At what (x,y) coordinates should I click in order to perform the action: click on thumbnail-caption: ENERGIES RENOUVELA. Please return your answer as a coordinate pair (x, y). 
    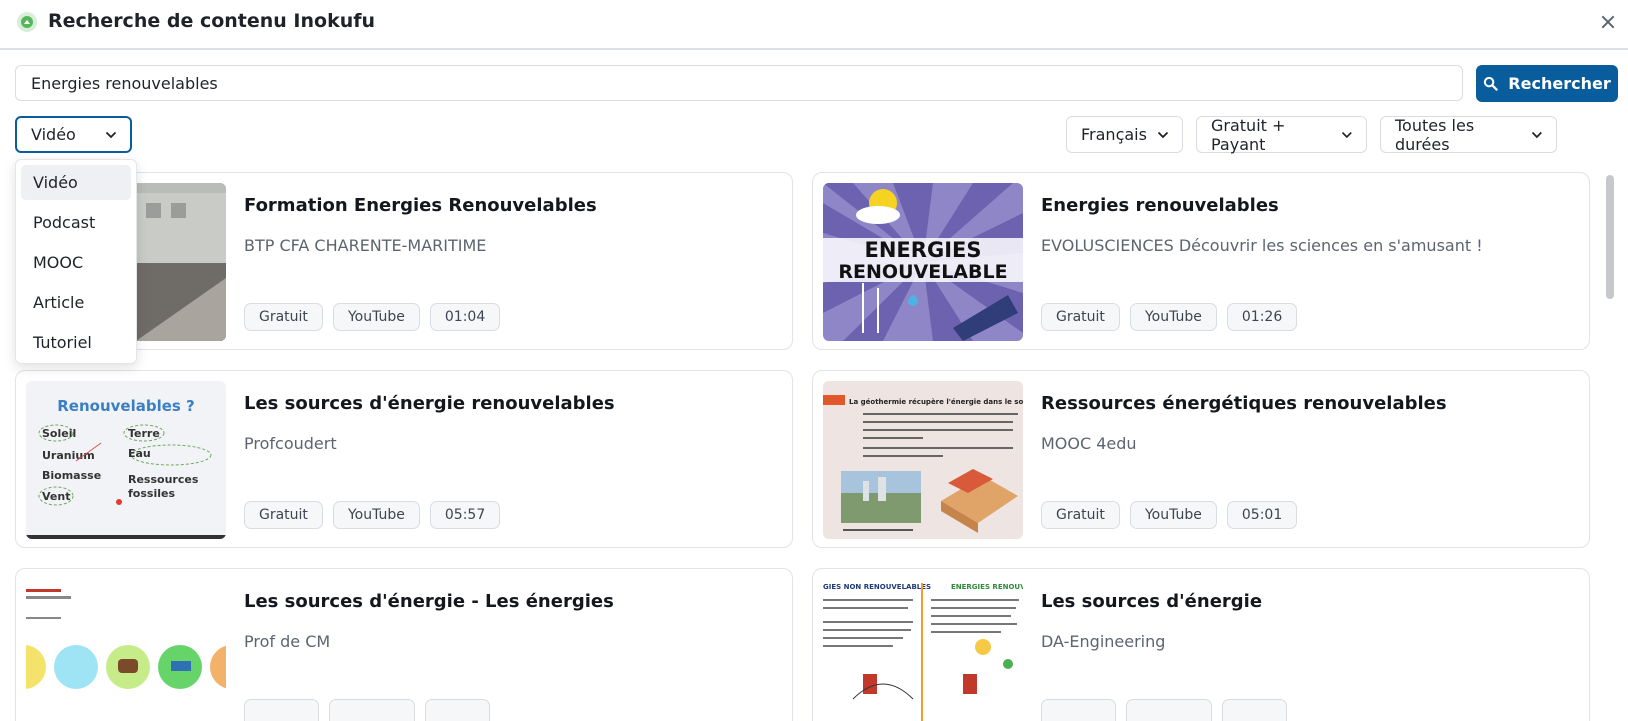
    Looking at the image, I should click on (987, 587).